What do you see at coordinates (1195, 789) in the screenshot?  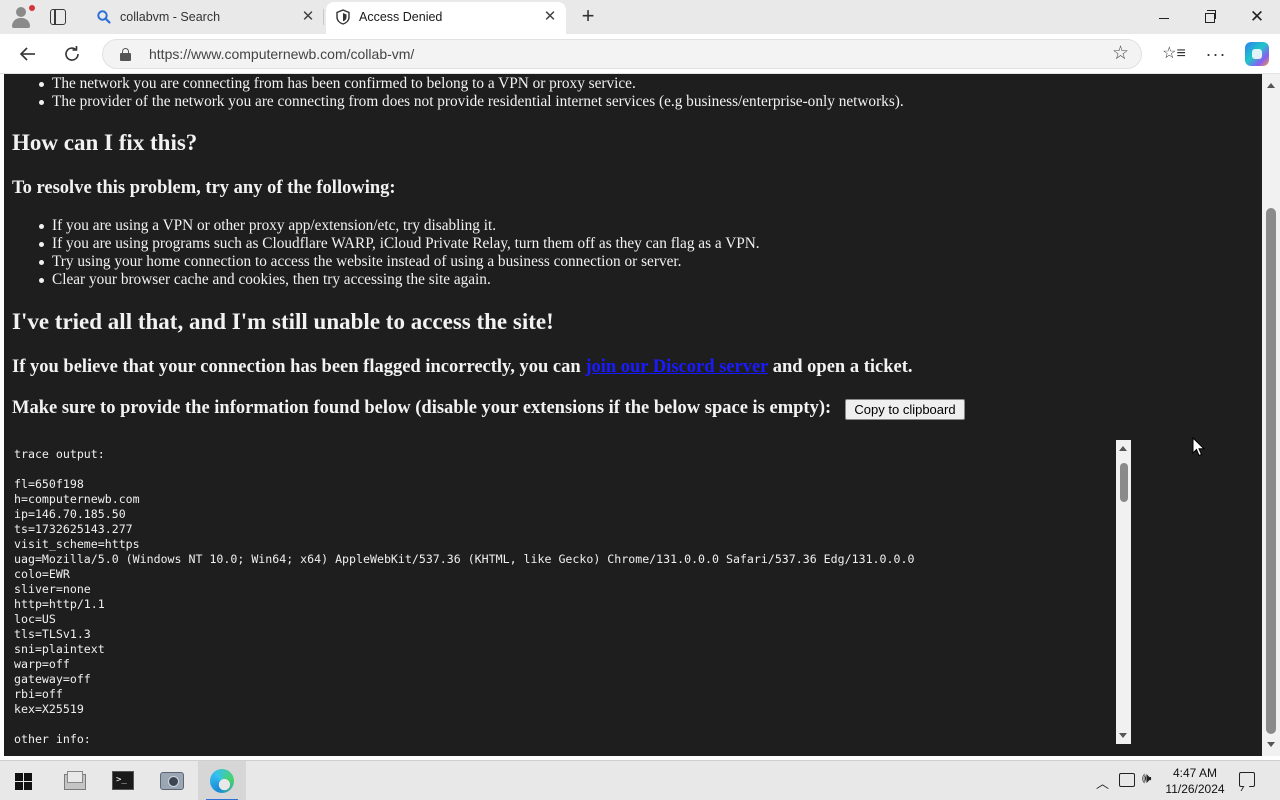 I see `clock-date: 11/26/2024` at bounding box center [1195, 789].